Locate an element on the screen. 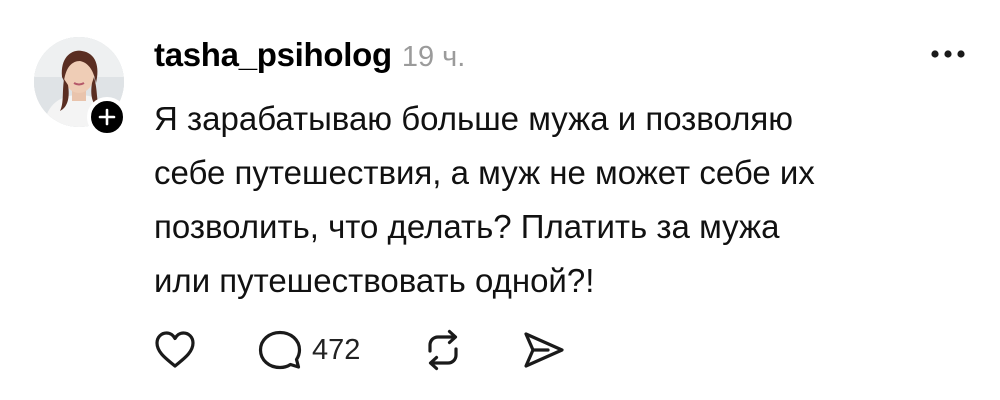  repost-arrows-icon is located at coordinates (443, 350).